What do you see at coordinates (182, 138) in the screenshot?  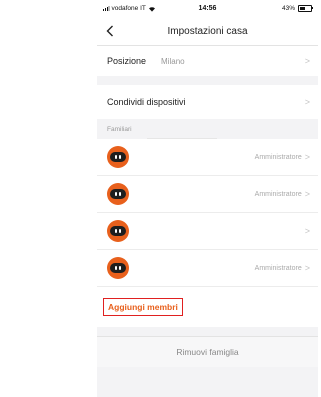 I see `divider` at bounding box center [182, 138].